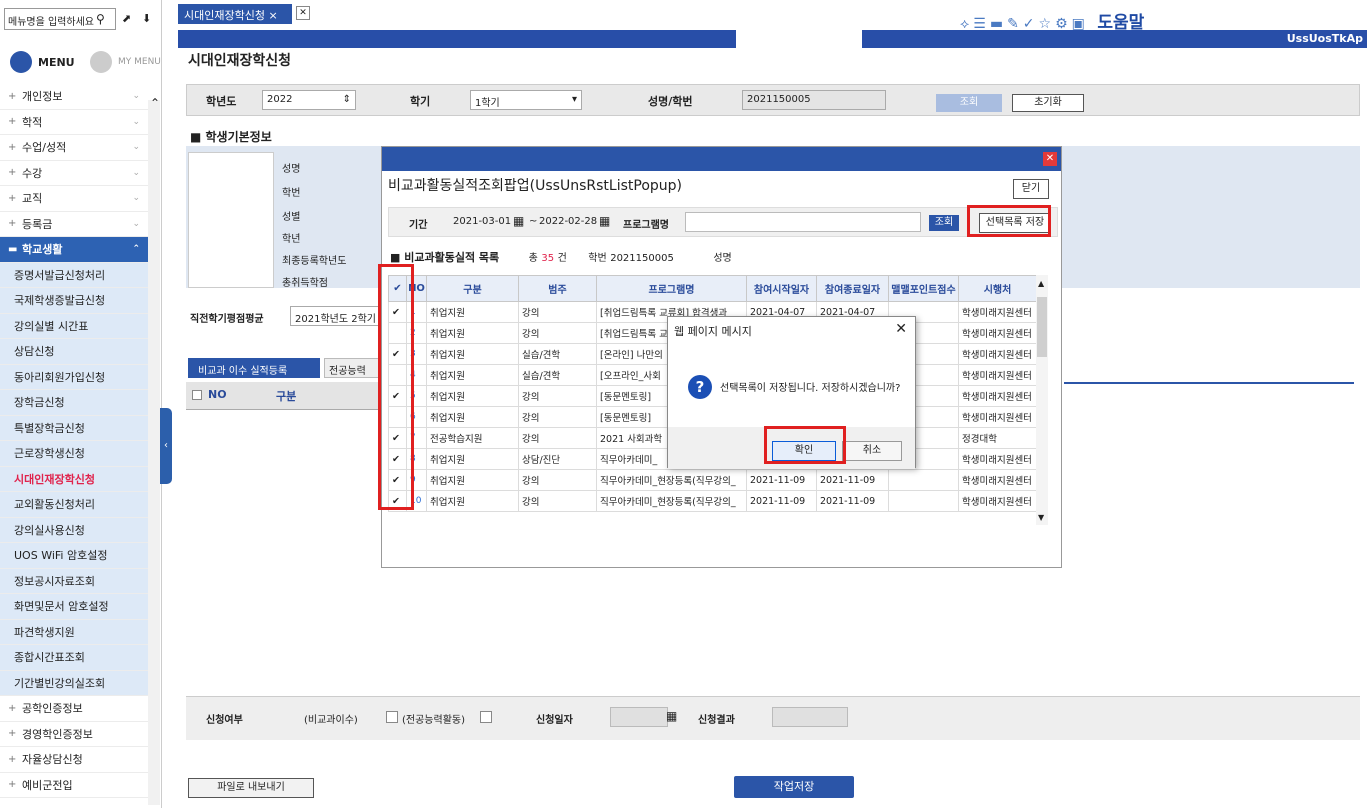 The height and width of the screenshot is (808, 1367). What do you see at coordinates (74, 428) in the screenshot?
I see `submenu-item: 특별장학금신청` at bounding box center [74, 428].